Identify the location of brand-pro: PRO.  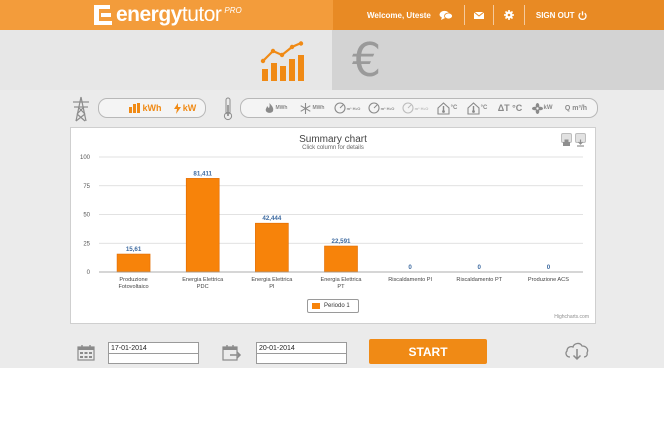
(233, 10).